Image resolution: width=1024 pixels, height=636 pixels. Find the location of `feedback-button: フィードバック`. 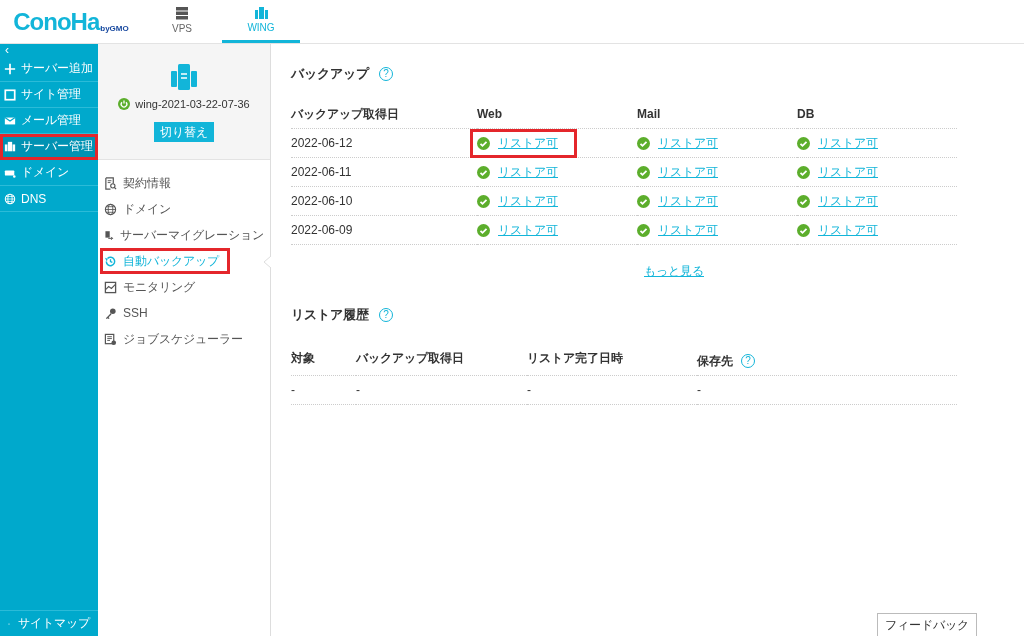

feedback-button: フィードバック is located at coordinates (927, 624).